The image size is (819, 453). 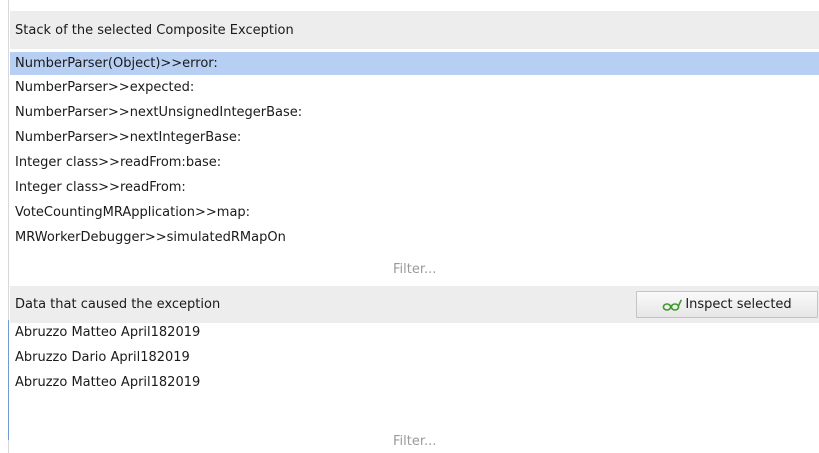 What do you see at coordinates (414, 187) in the screenshot?
I see `stack-item: Integer class>>readFrom:` at bounding box center [414, 187].